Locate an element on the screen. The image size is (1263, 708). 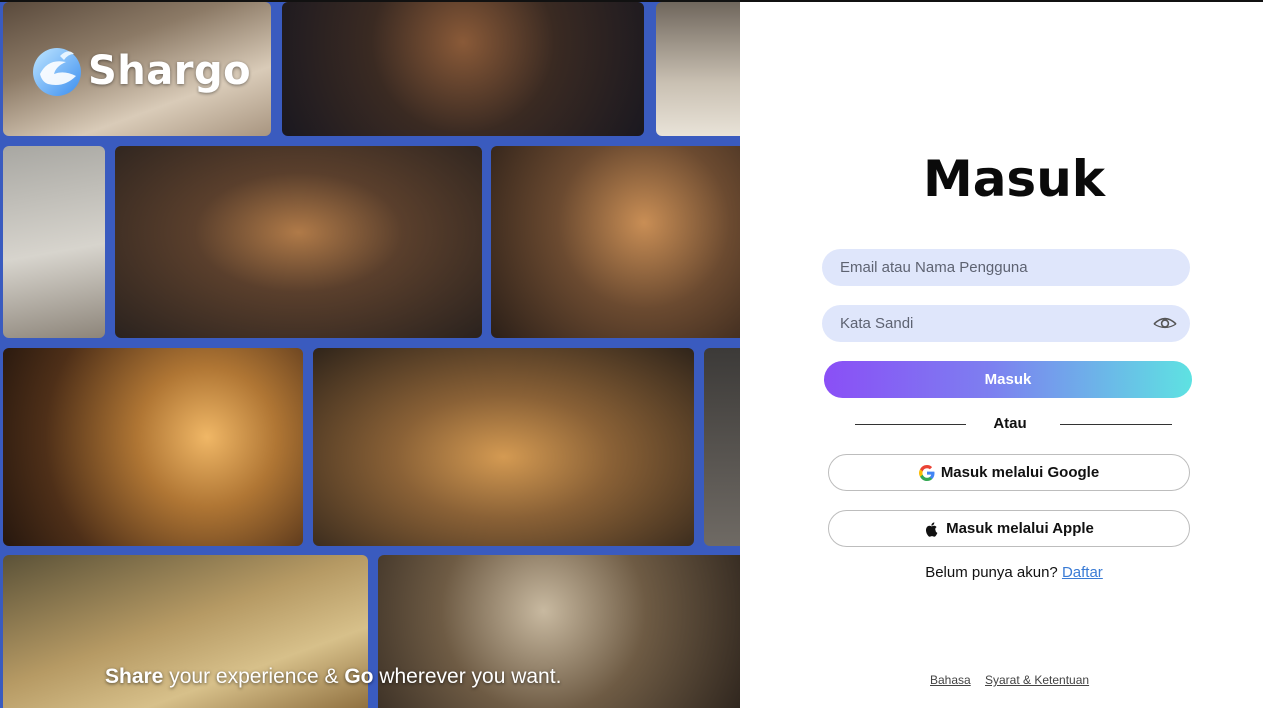
apple-icon is located at coordinates (932, 529).